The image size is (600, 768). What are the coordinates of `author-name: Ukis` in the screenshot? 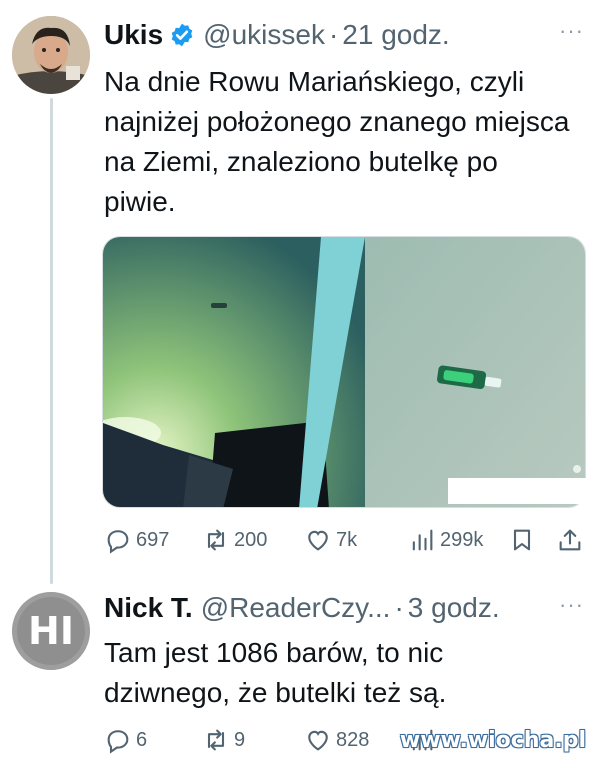 It's located at (133, 35).